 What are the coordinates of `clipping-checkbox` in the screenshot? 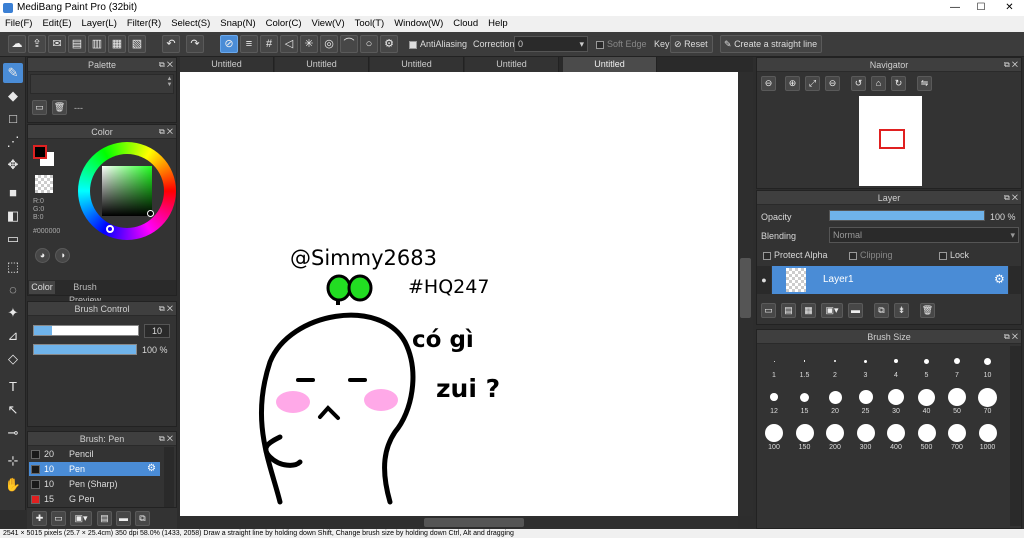 It's located at (853, 255).